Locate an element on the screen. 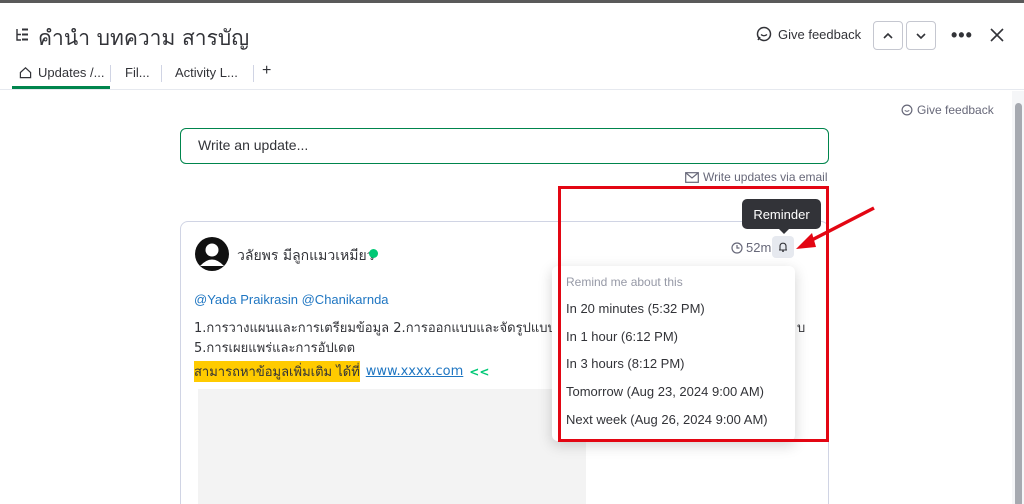 The width and height of the screenshot is (1024, 504). item-title: คำนำ บทความ สารบัญ is located at coordinates (143, 38).